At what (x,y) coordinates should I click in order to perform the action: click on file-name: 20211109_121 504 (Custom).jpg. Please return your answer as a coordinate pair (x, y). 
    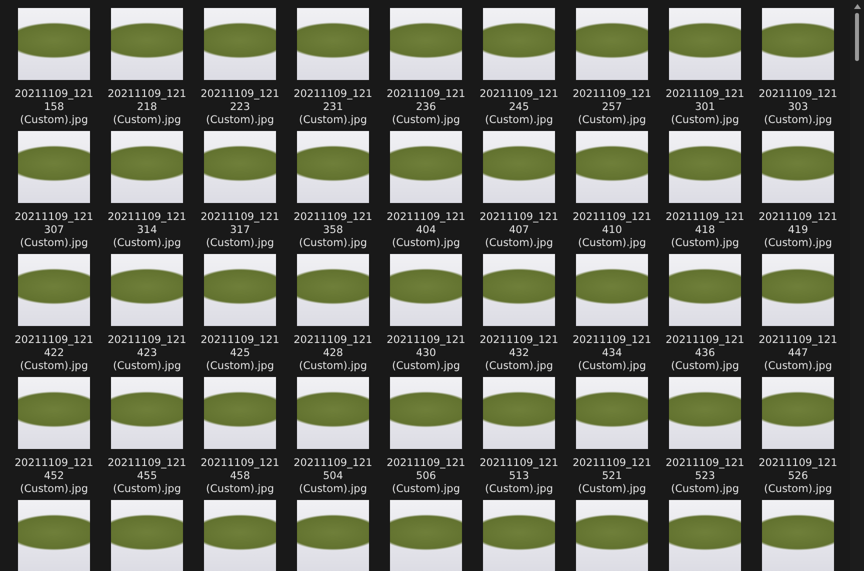
    Looking at the image, I should click on (333, 476).